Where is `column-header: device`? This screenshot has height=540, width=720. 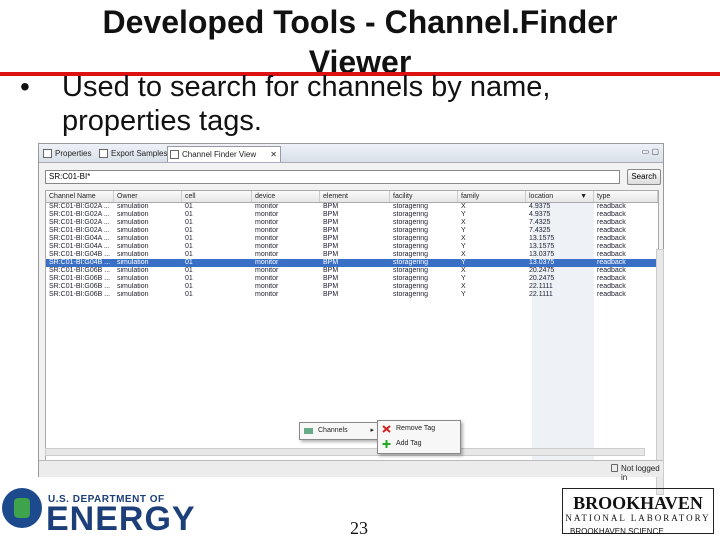
column-header: device is located at coordinates (286, 196).